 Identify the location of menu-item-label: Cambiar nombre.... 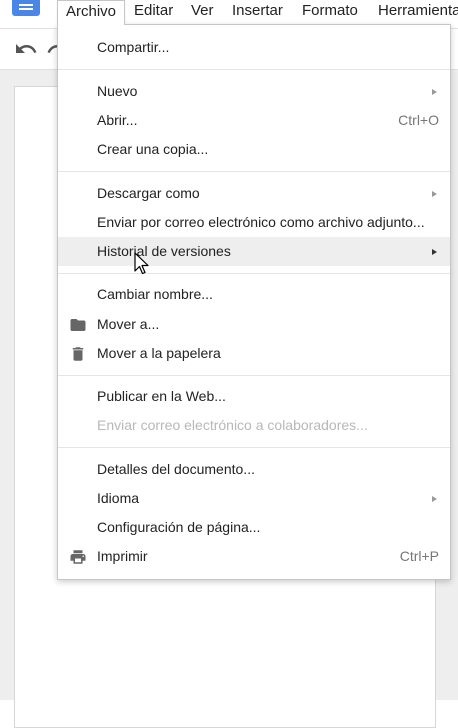
(155, 294).